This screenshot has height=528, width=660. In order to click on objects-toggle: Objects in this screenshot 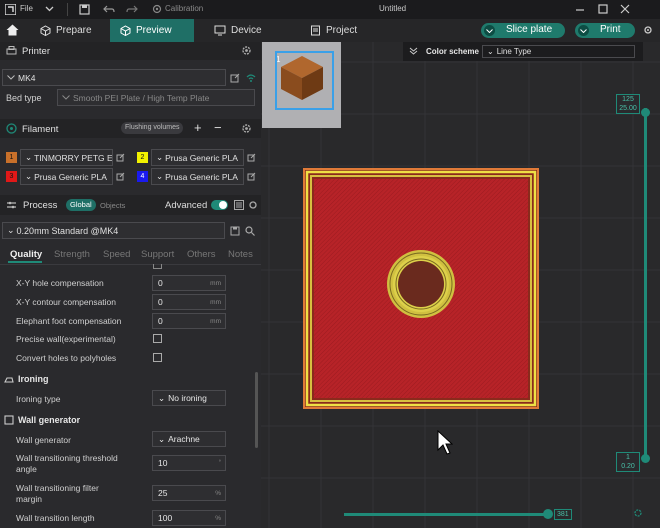, I will do `click(112, 205)`.